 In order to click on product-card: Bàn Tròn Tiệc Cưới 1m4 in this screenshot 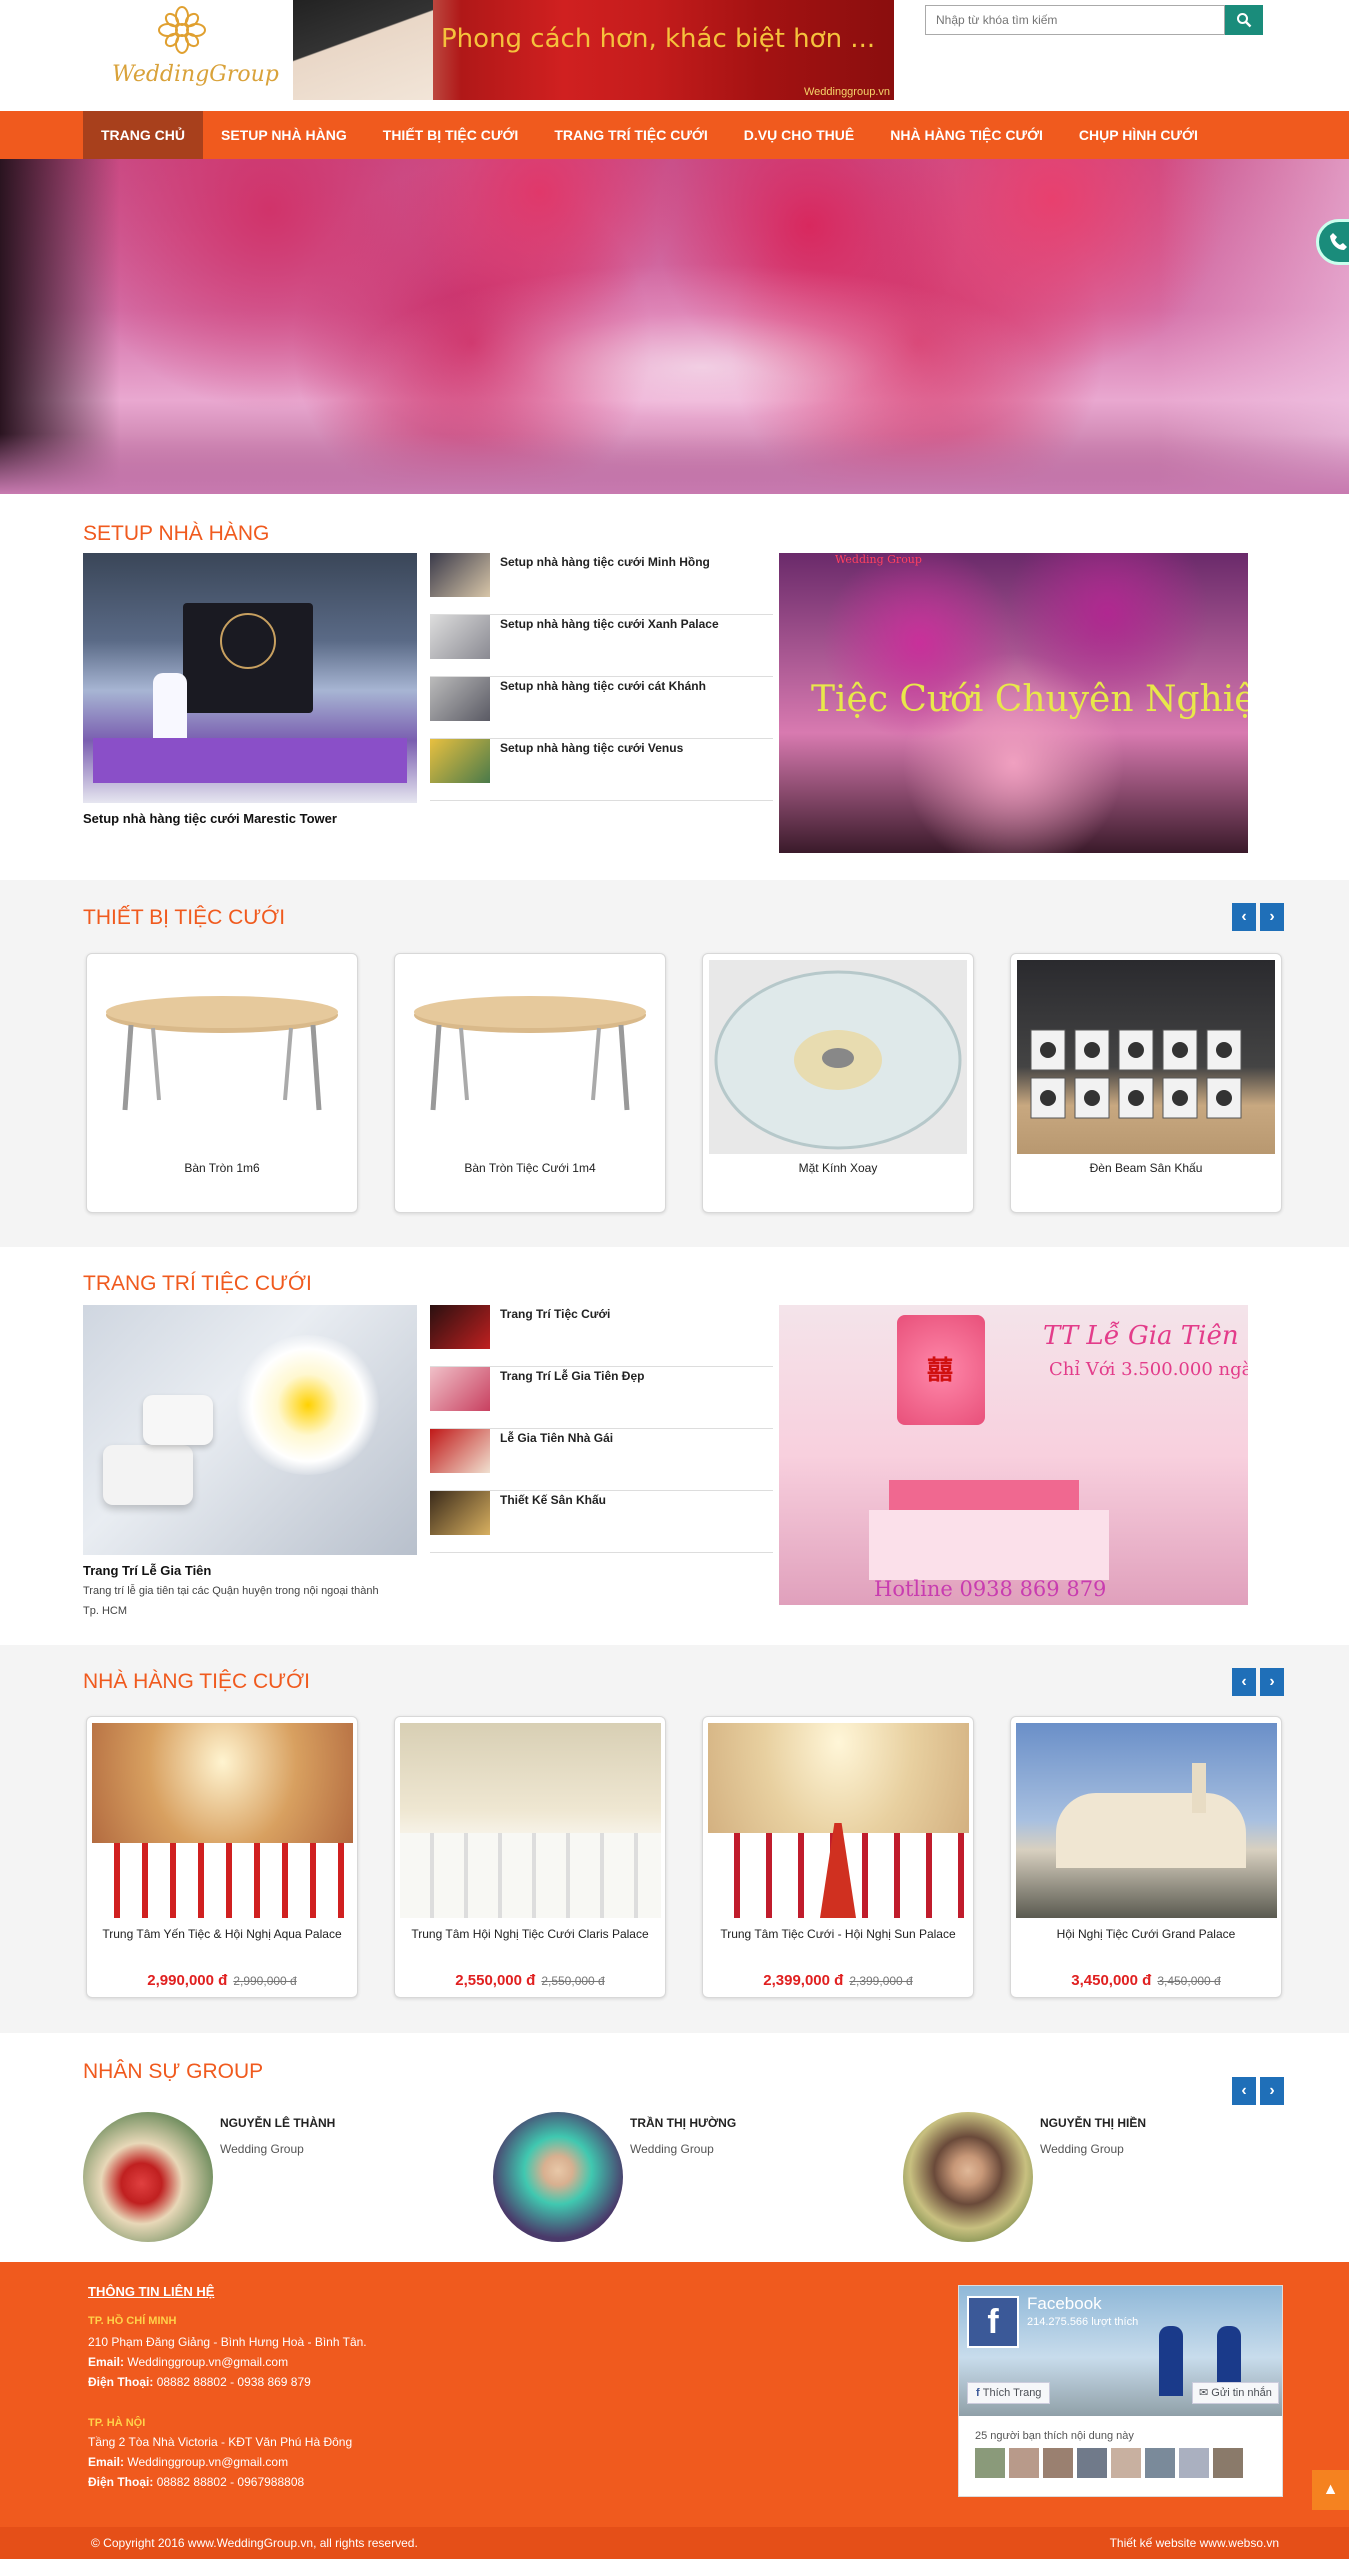, I will do `click(530, 1083)`.